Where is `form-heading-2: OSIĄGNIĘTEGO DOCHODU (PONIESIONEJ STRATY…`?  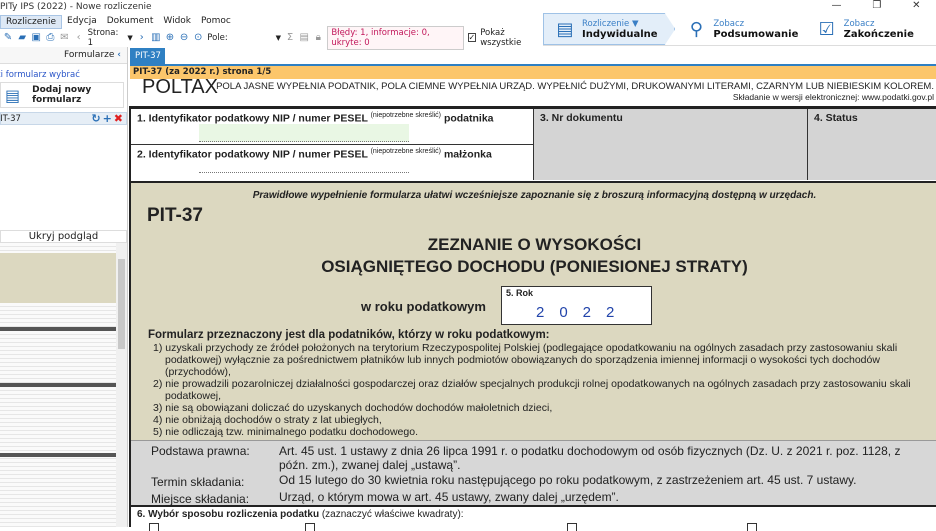
form-heading-2: OSIĄGNIĘTEGO DOCHODU (PONIESIONEJ STRATY… is located at coordinates (534, 266).